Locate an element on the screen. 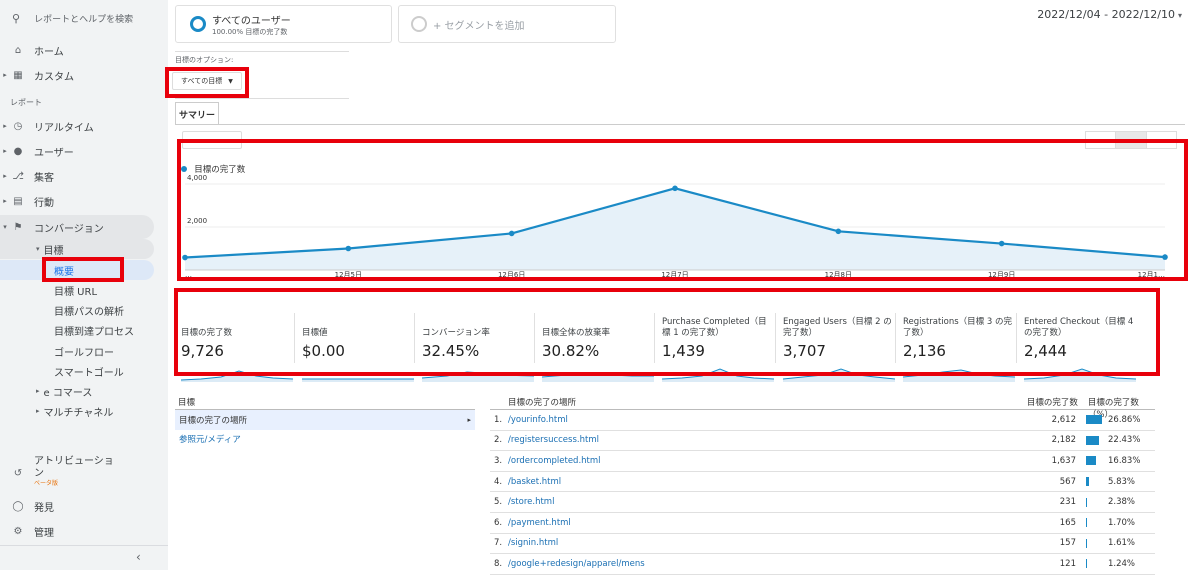 The image size is (1200, 575). chart-interval-toggle is located at coordinates (1131, 140).